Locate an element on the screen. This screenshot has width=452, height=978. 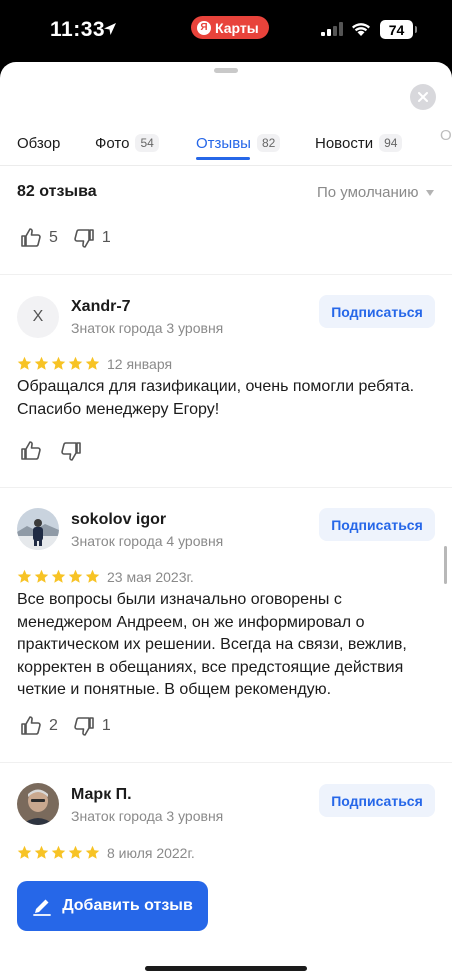
home-indicator is located at coordinates (226, 968).